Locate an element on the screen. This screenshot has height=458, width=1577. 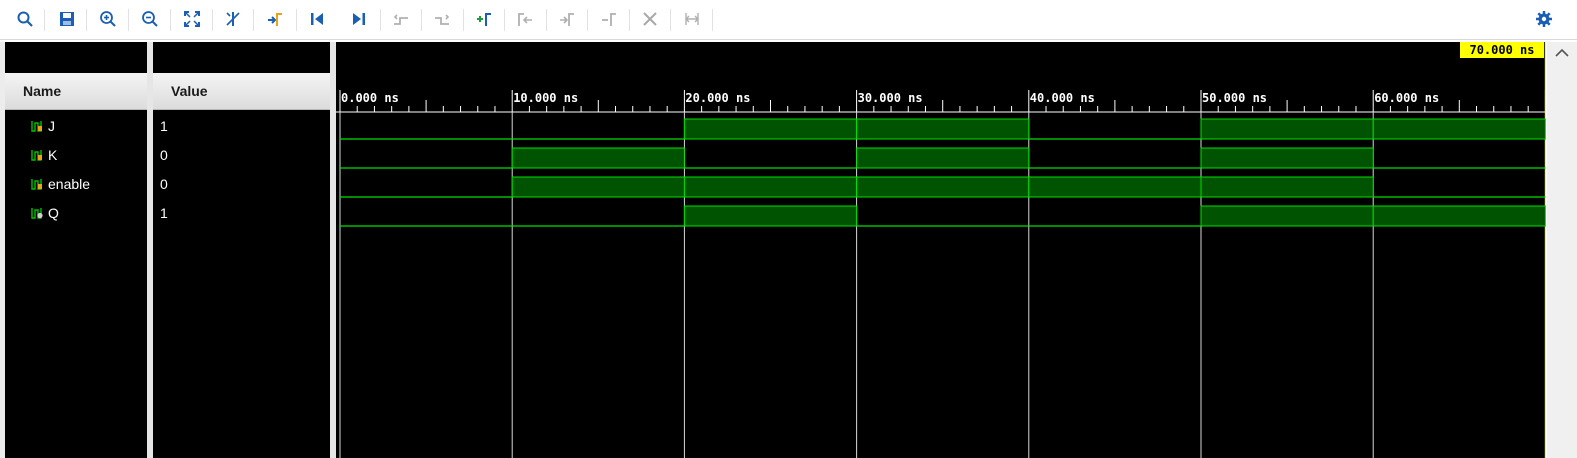
tick-label: 0.000 ns is located at coordinates (370, 98).